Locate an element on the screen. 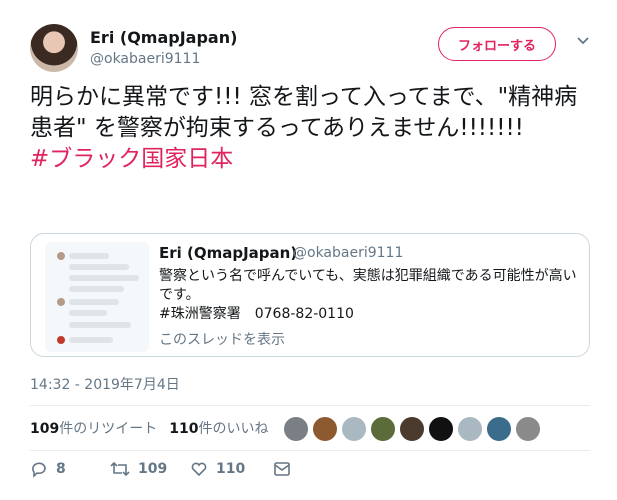 The height and width of the screenshot is (500, 617). chevron-down-icon is located at coordinates (583, 40).